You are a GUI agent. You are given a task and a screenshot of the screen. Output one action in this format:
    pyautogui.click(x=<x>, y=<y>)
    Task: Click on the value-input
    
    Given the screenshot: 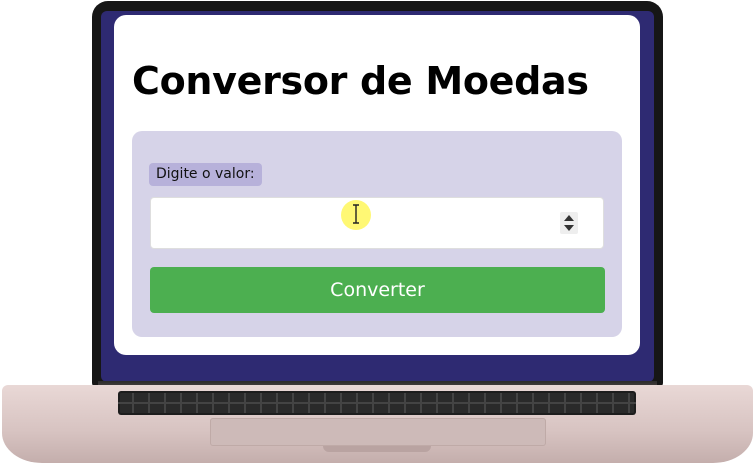 What is the action you would take?
    pyautogui.click(x=377, y=223)
    